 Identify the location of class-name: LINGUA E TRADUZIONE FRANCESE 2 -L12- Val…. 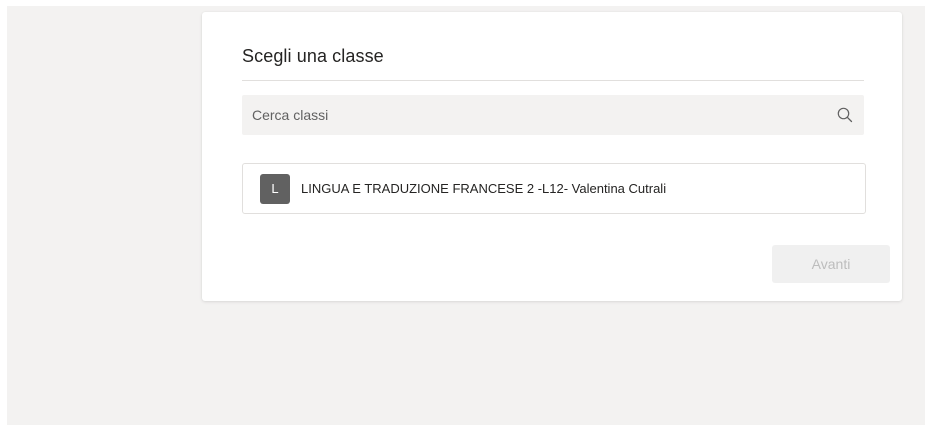
(484, 188).